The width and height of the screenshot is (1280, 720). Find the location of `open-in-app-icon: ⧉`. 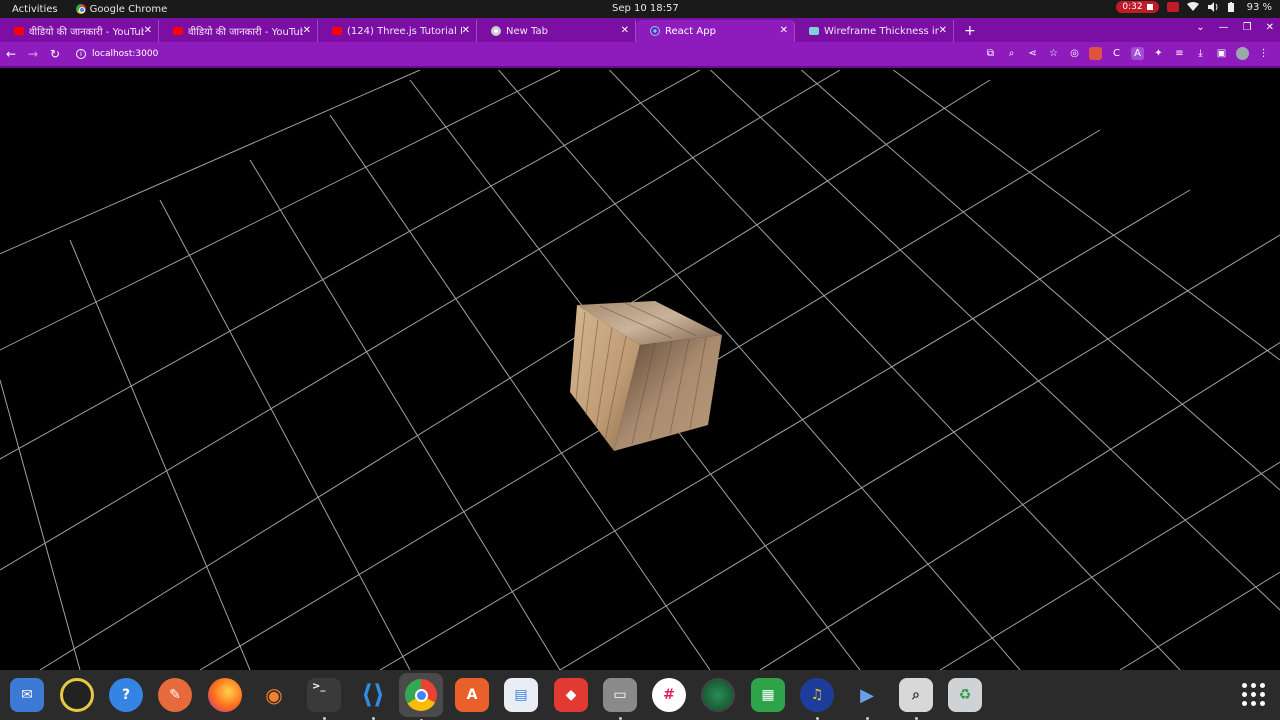

open-in-app-icon: ⧉ is located at coordinates (990, 53).